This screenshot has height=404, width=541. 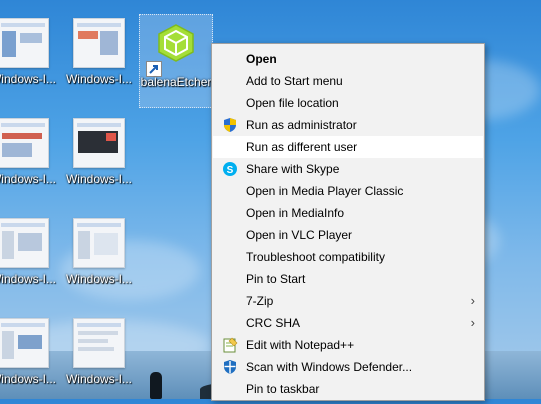 I want to click on desktop-icon-balenaetcher: balenaEtcher, so click(x=176, y=61).